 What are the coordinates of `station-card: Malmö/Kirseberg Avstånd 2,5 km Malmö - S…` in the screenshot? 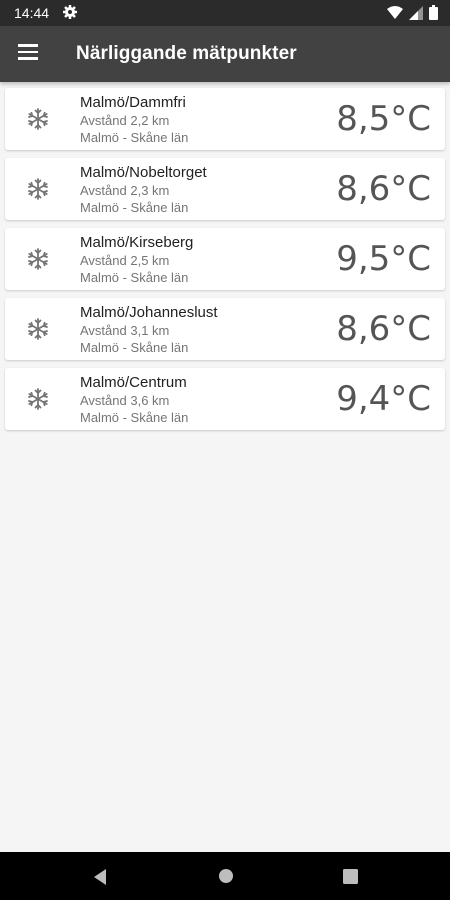 It's located at (225, 259).